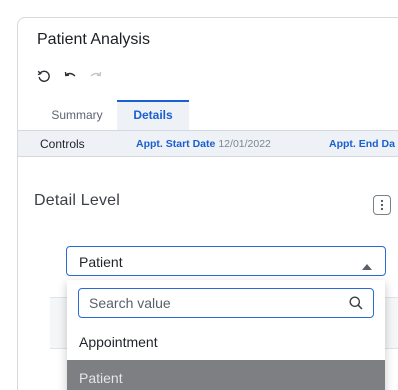  What do you see at coordinates (214, 303) in the screenshot?
I see `search-input` at bounding box center [214, 303].